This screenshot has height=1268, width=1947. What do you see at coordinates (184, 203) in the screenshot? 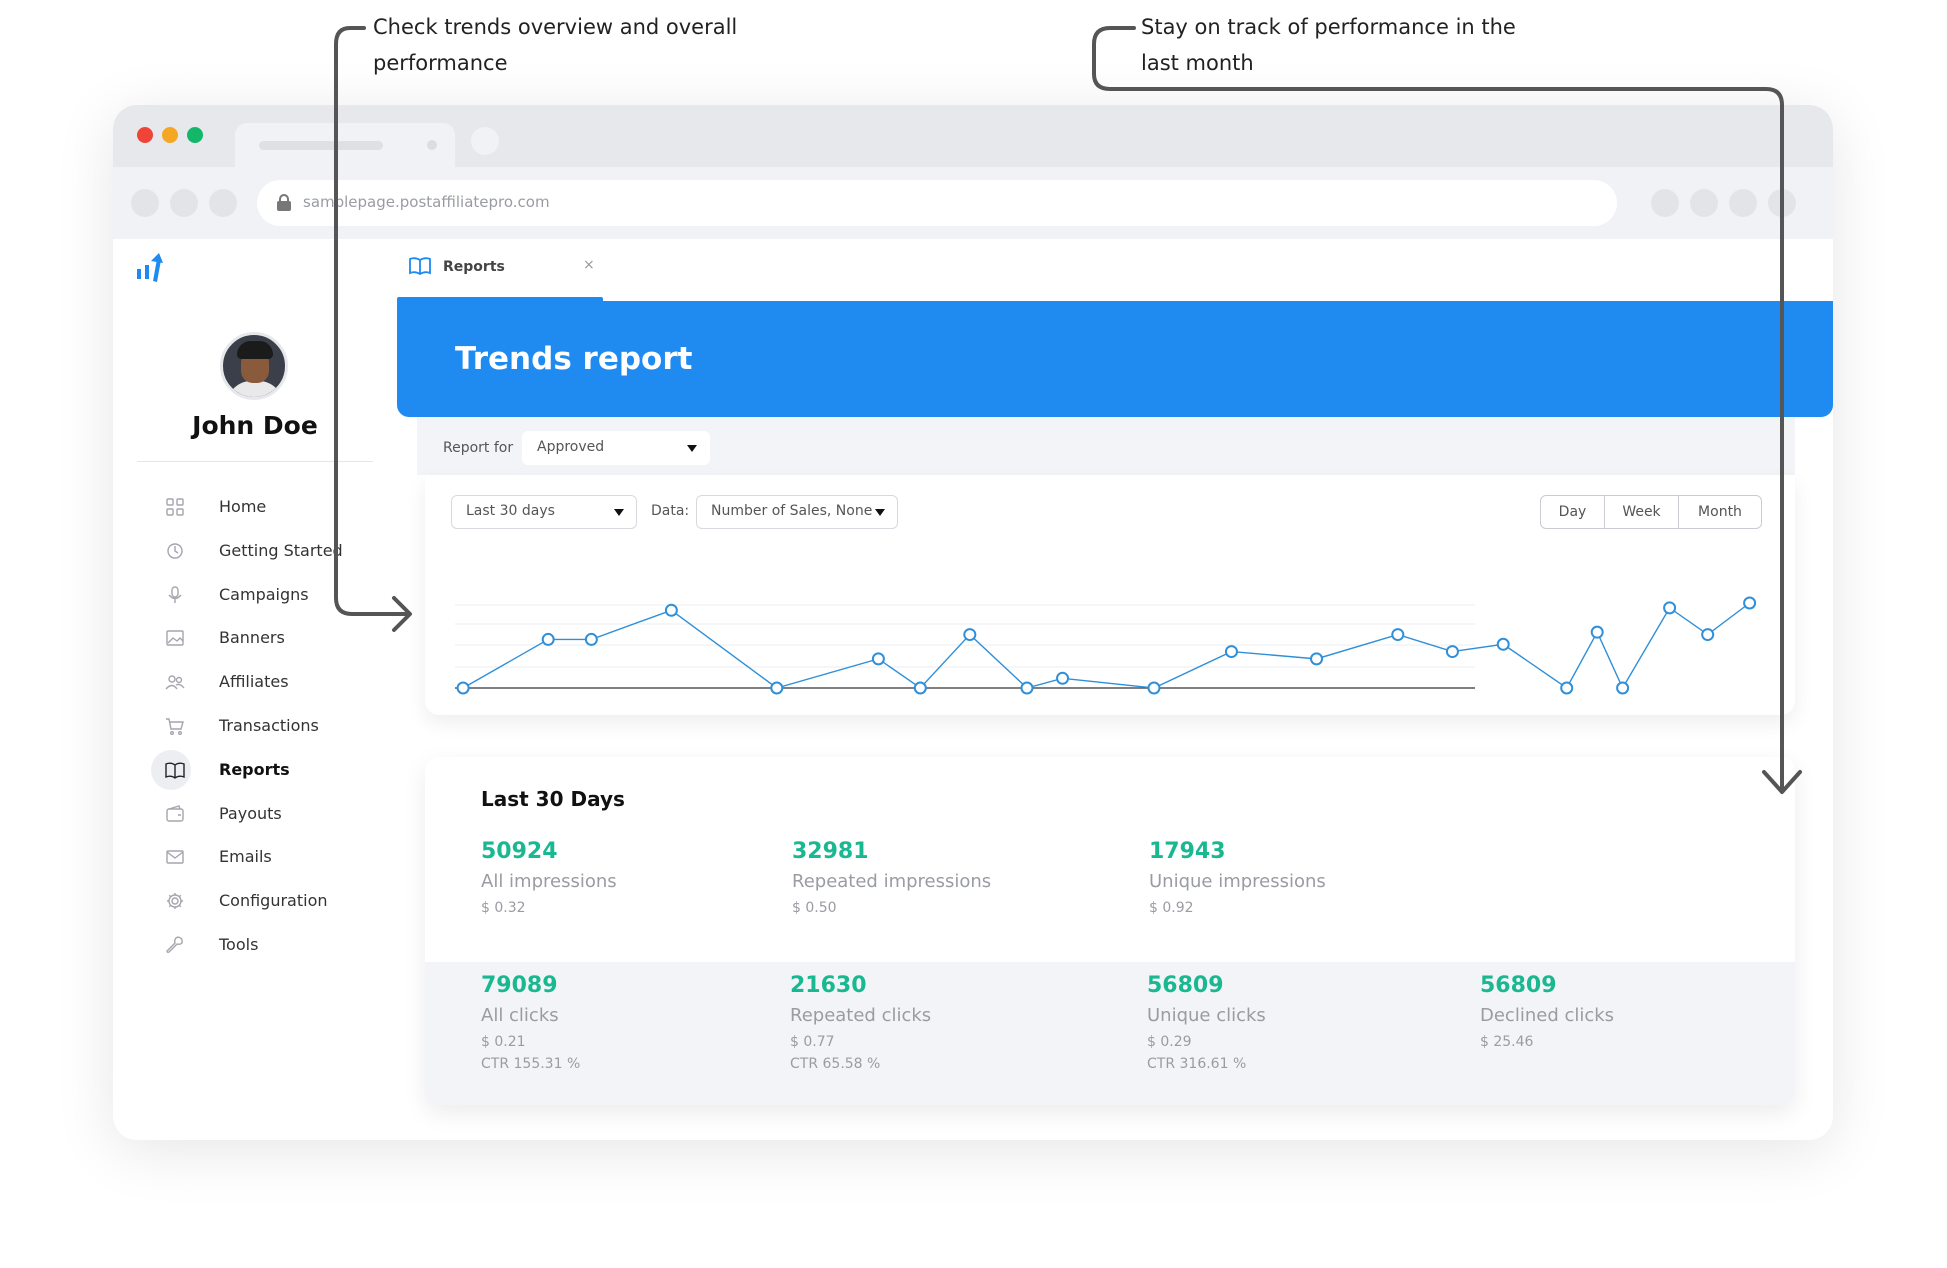
I see `forward-icon` at bounding box center [184, 203].